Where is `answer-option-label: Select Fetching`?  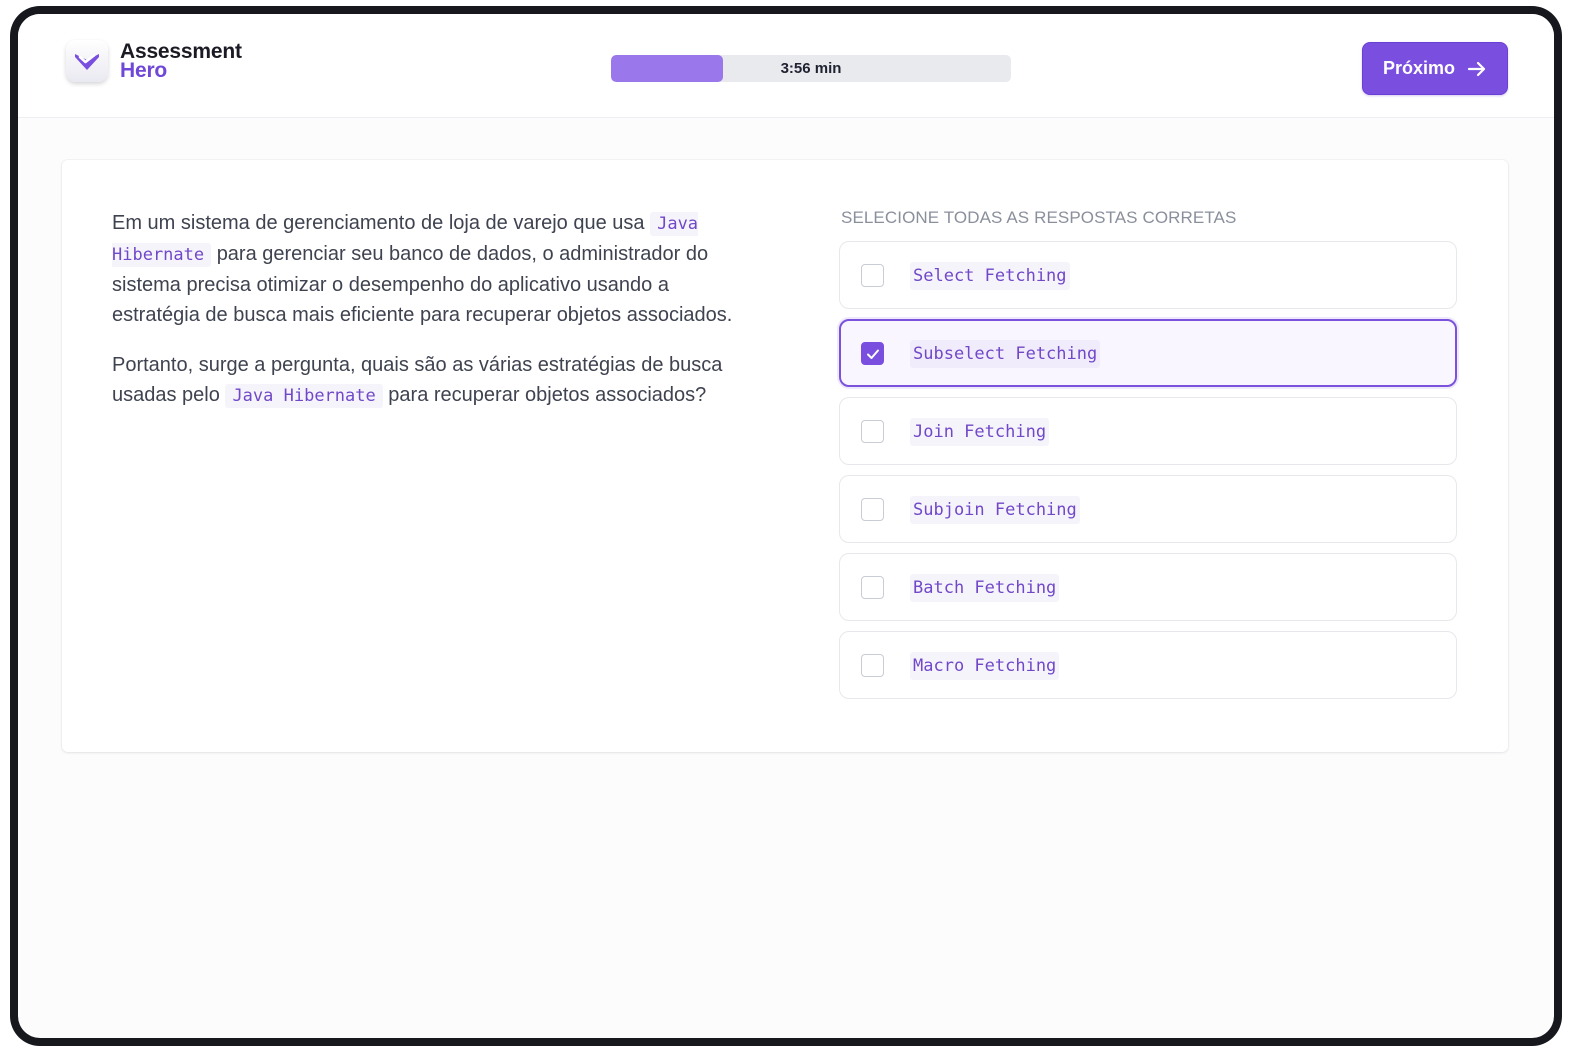
answer-option-label: Select Fetching is located at coordinates (990, 276).